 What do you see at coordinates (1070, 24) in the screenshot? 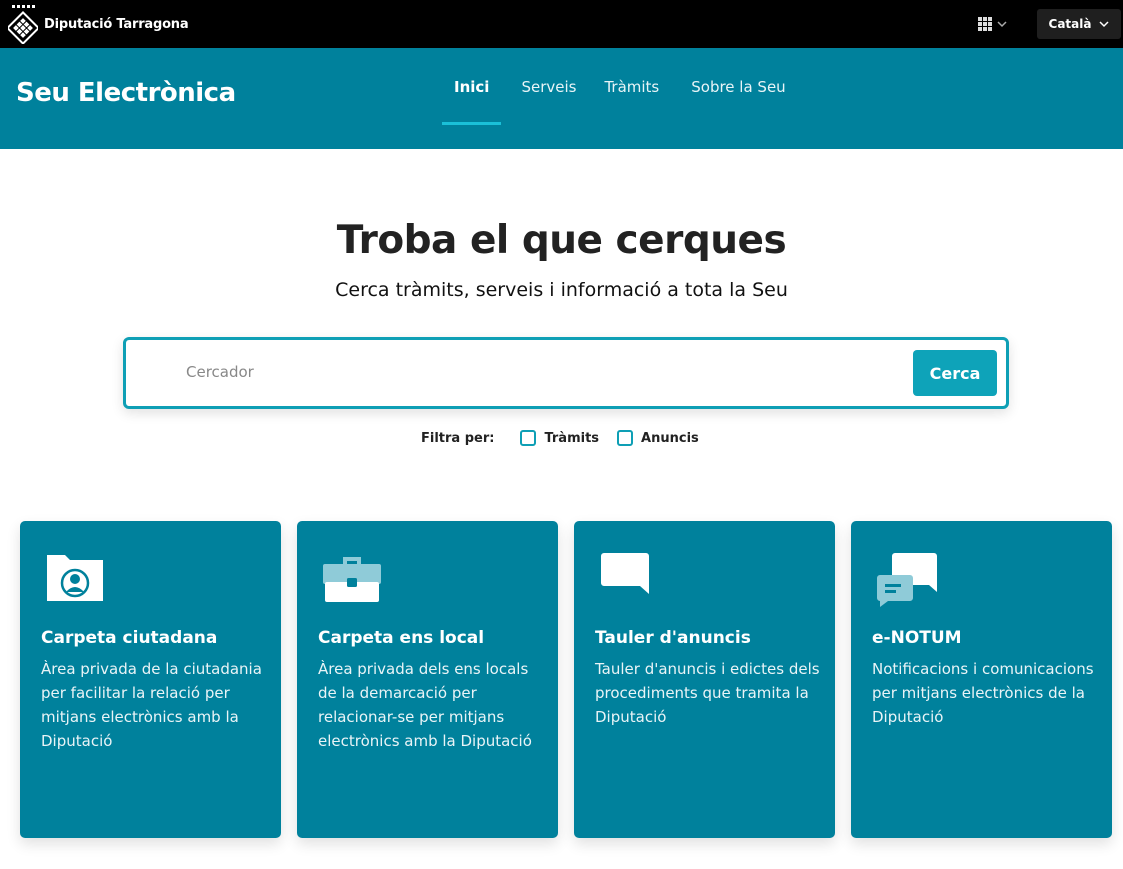
I see `language-label: Català` at bounding box center [1070, 24].